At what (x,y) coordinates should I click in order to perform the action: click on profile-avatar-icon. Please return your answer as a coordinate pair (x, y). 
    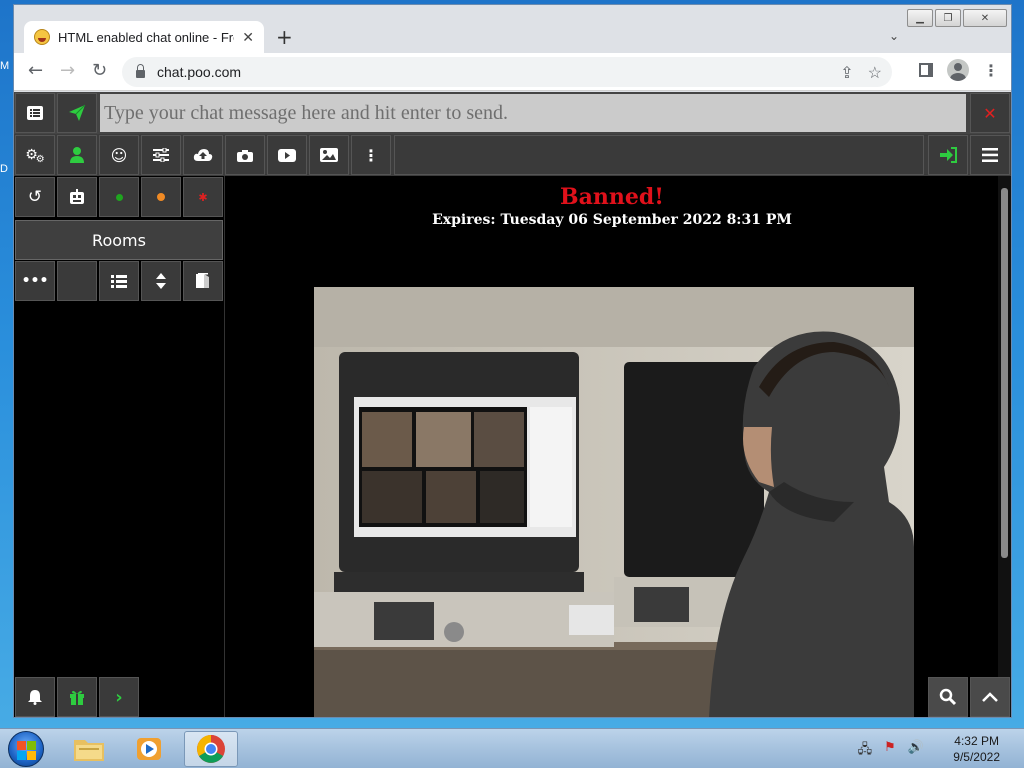
    Looking at the image, I should click on (958, 70).